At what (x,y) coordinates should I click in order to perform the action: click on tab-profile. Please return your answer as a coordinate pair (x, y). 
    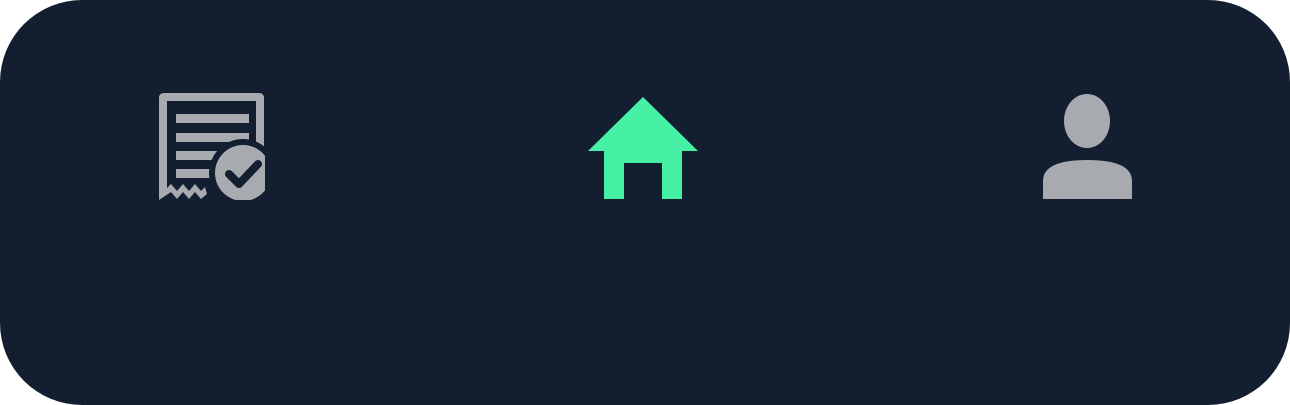
    Looking at the image, I should click on (1087, 140).